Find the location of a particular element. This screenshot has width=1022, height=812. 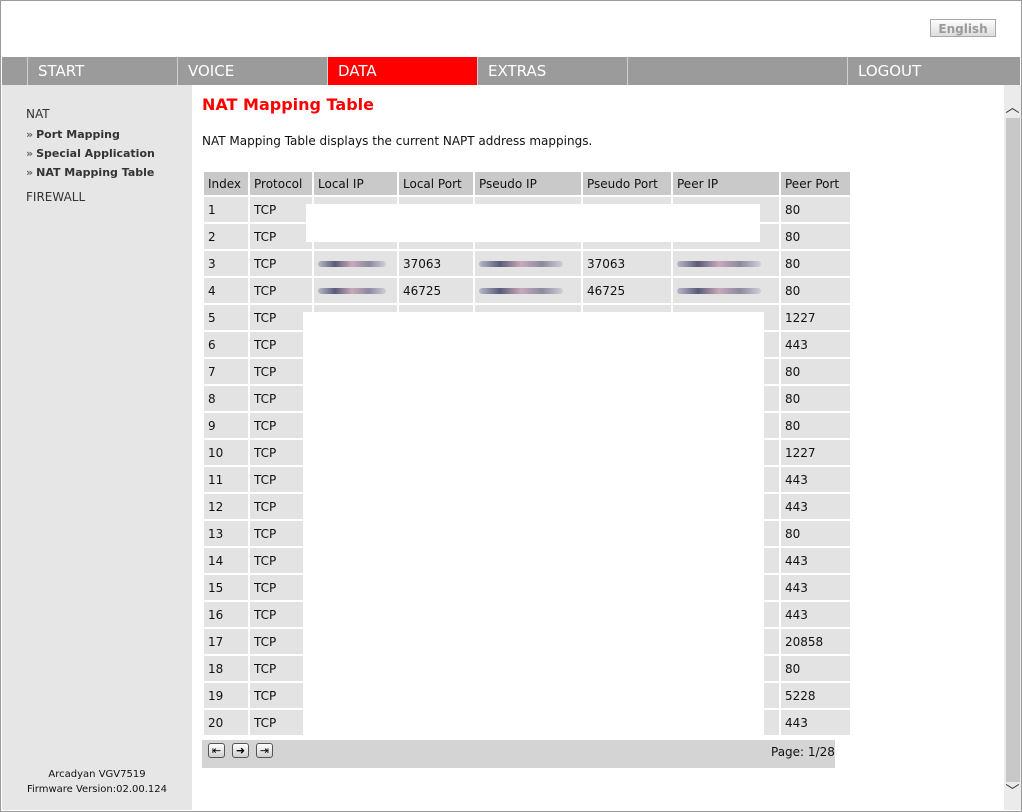

index-cell: 15 is located at coordinates (226, 587).